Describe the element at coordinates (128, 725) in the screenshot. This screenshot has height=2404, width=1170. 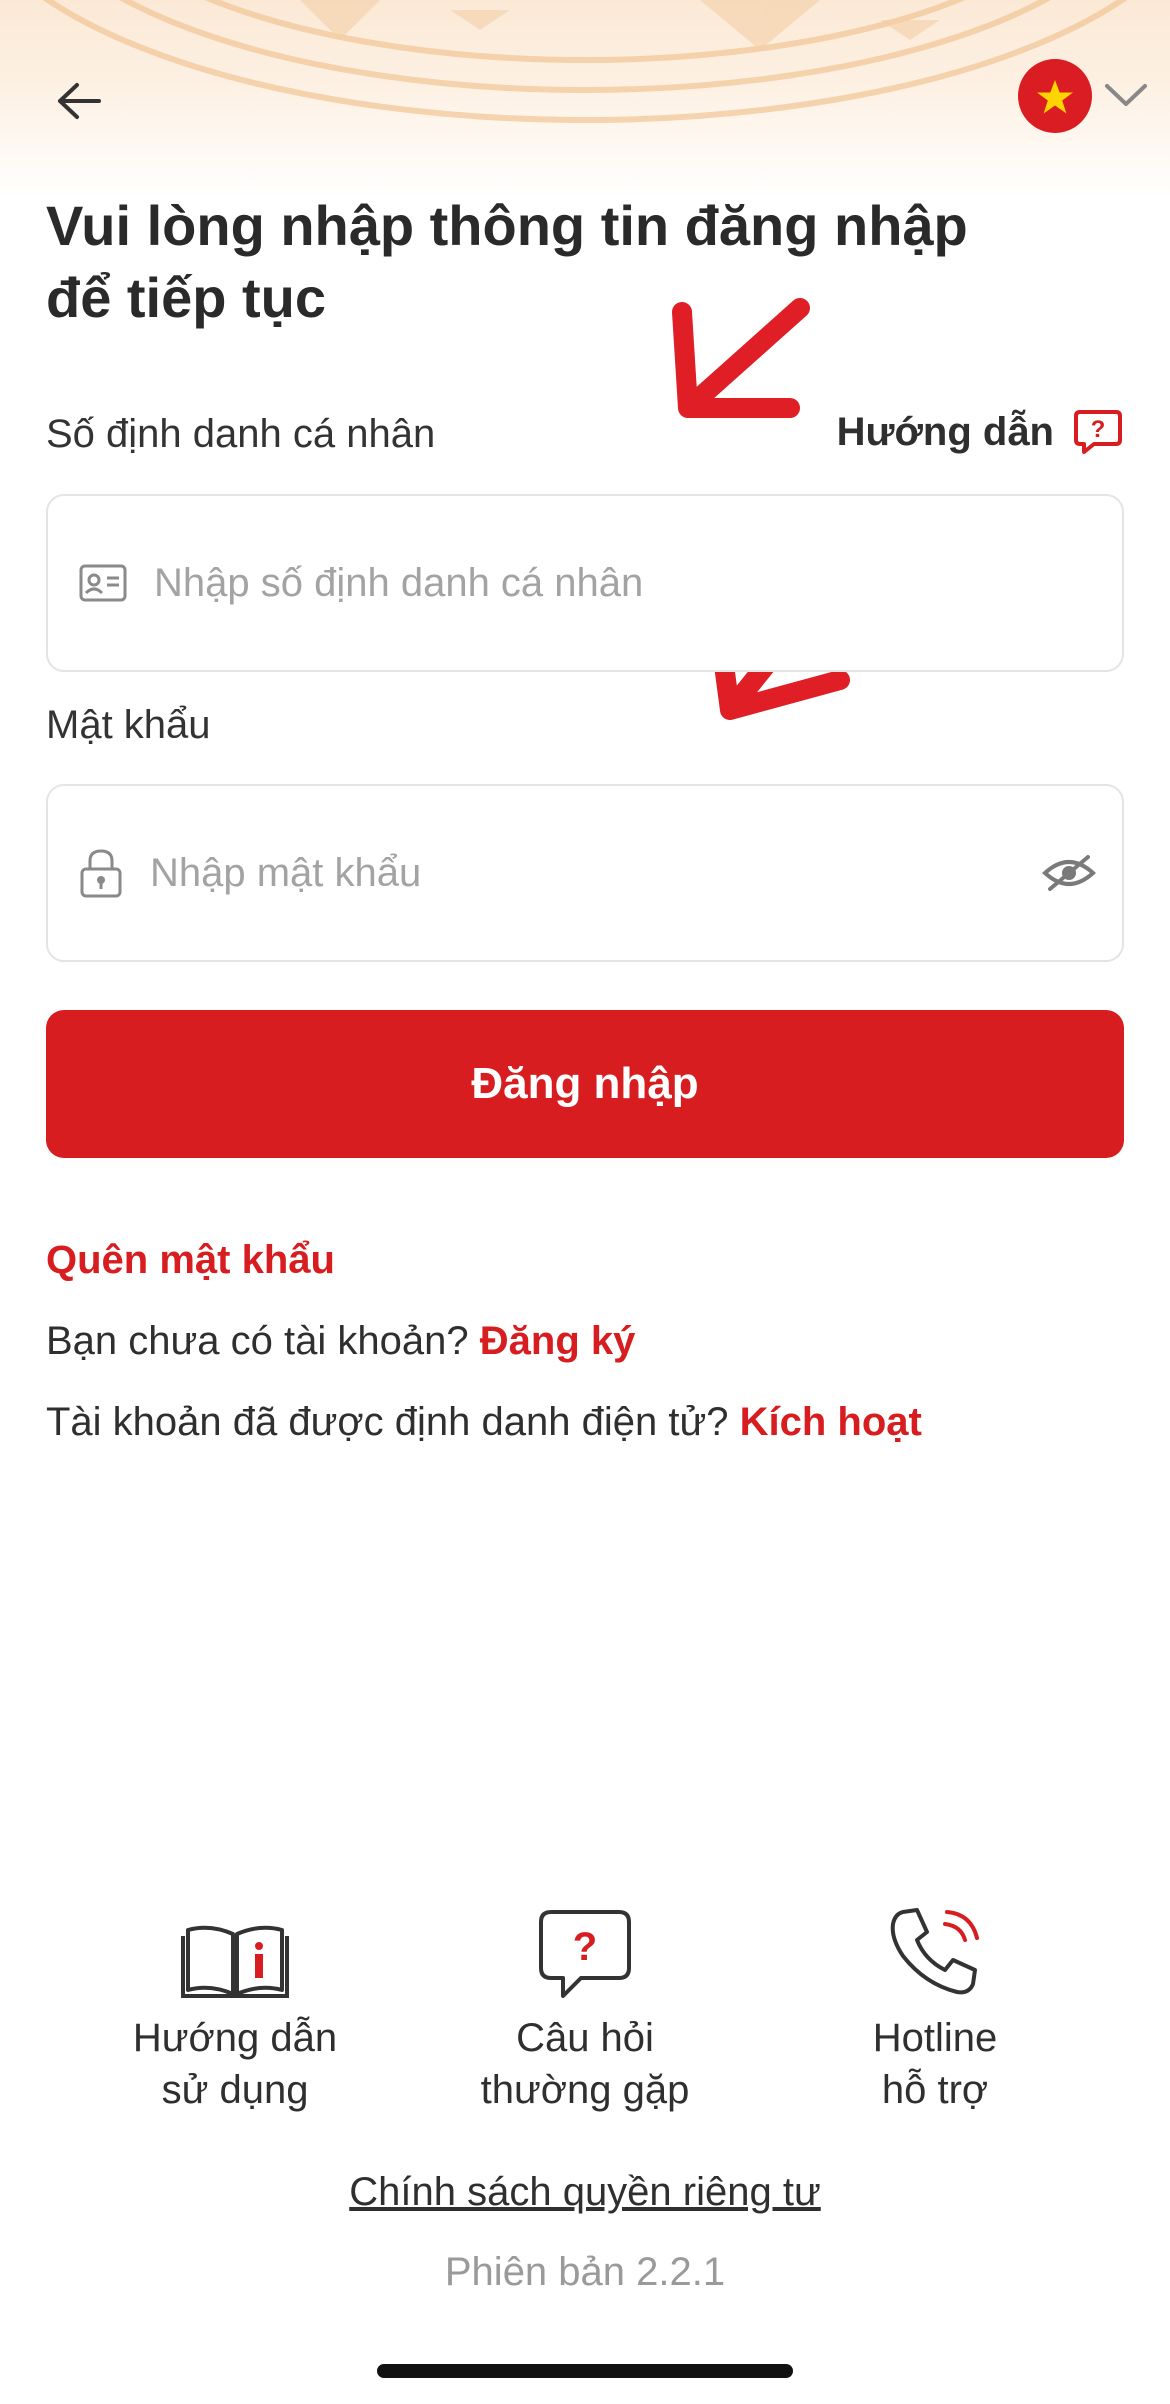
I see `password-label: Mật khẩu` at that location.